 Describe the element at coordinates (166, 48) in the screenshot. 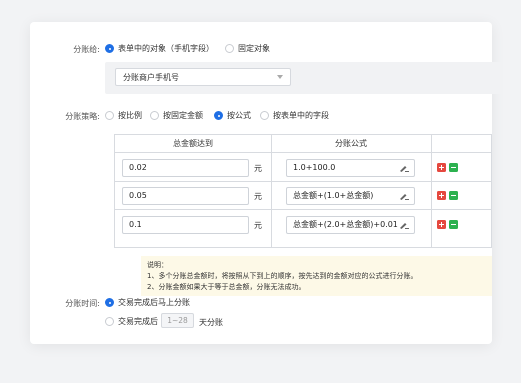

I see `radio-label: 表单中的对象（手机字段）` at that location.